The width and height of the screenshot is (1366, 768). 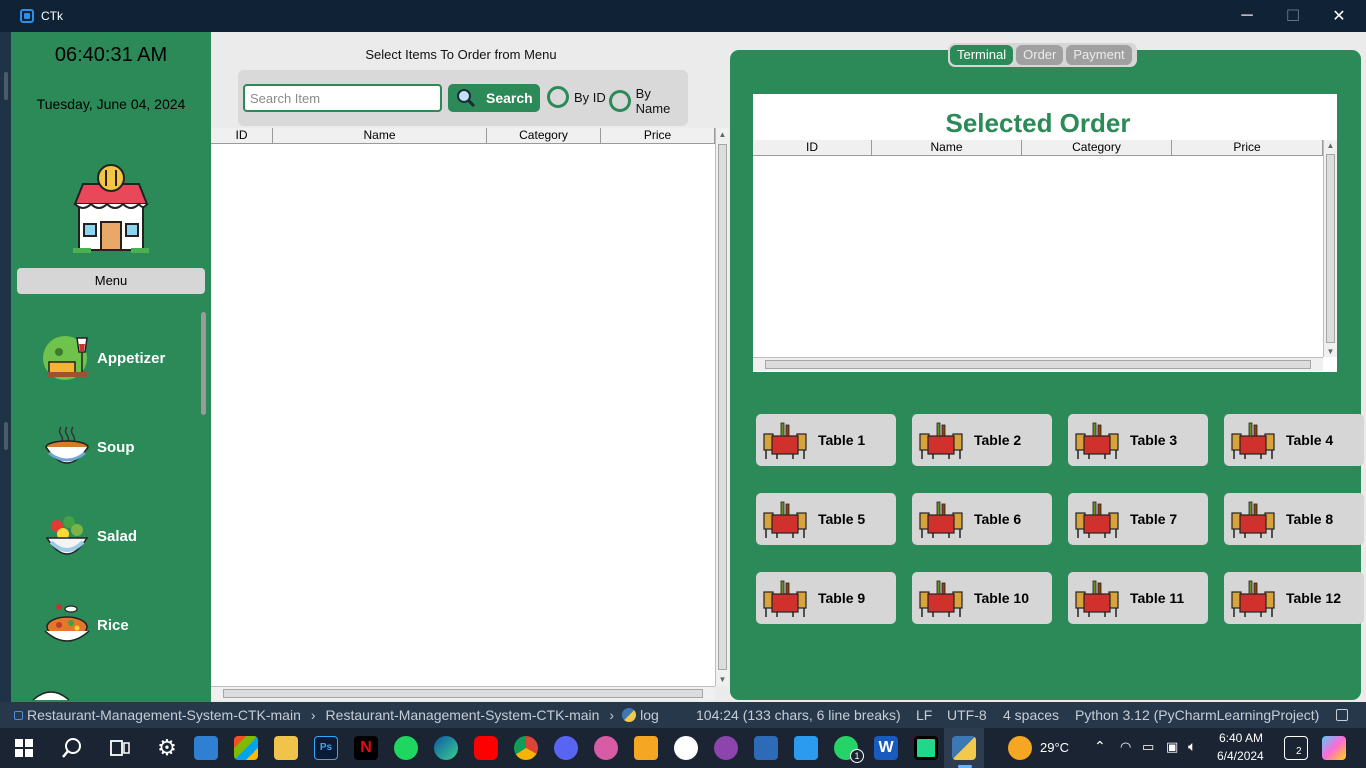 I want to click on minimize-button: ─, so click(x=1247, y=16).